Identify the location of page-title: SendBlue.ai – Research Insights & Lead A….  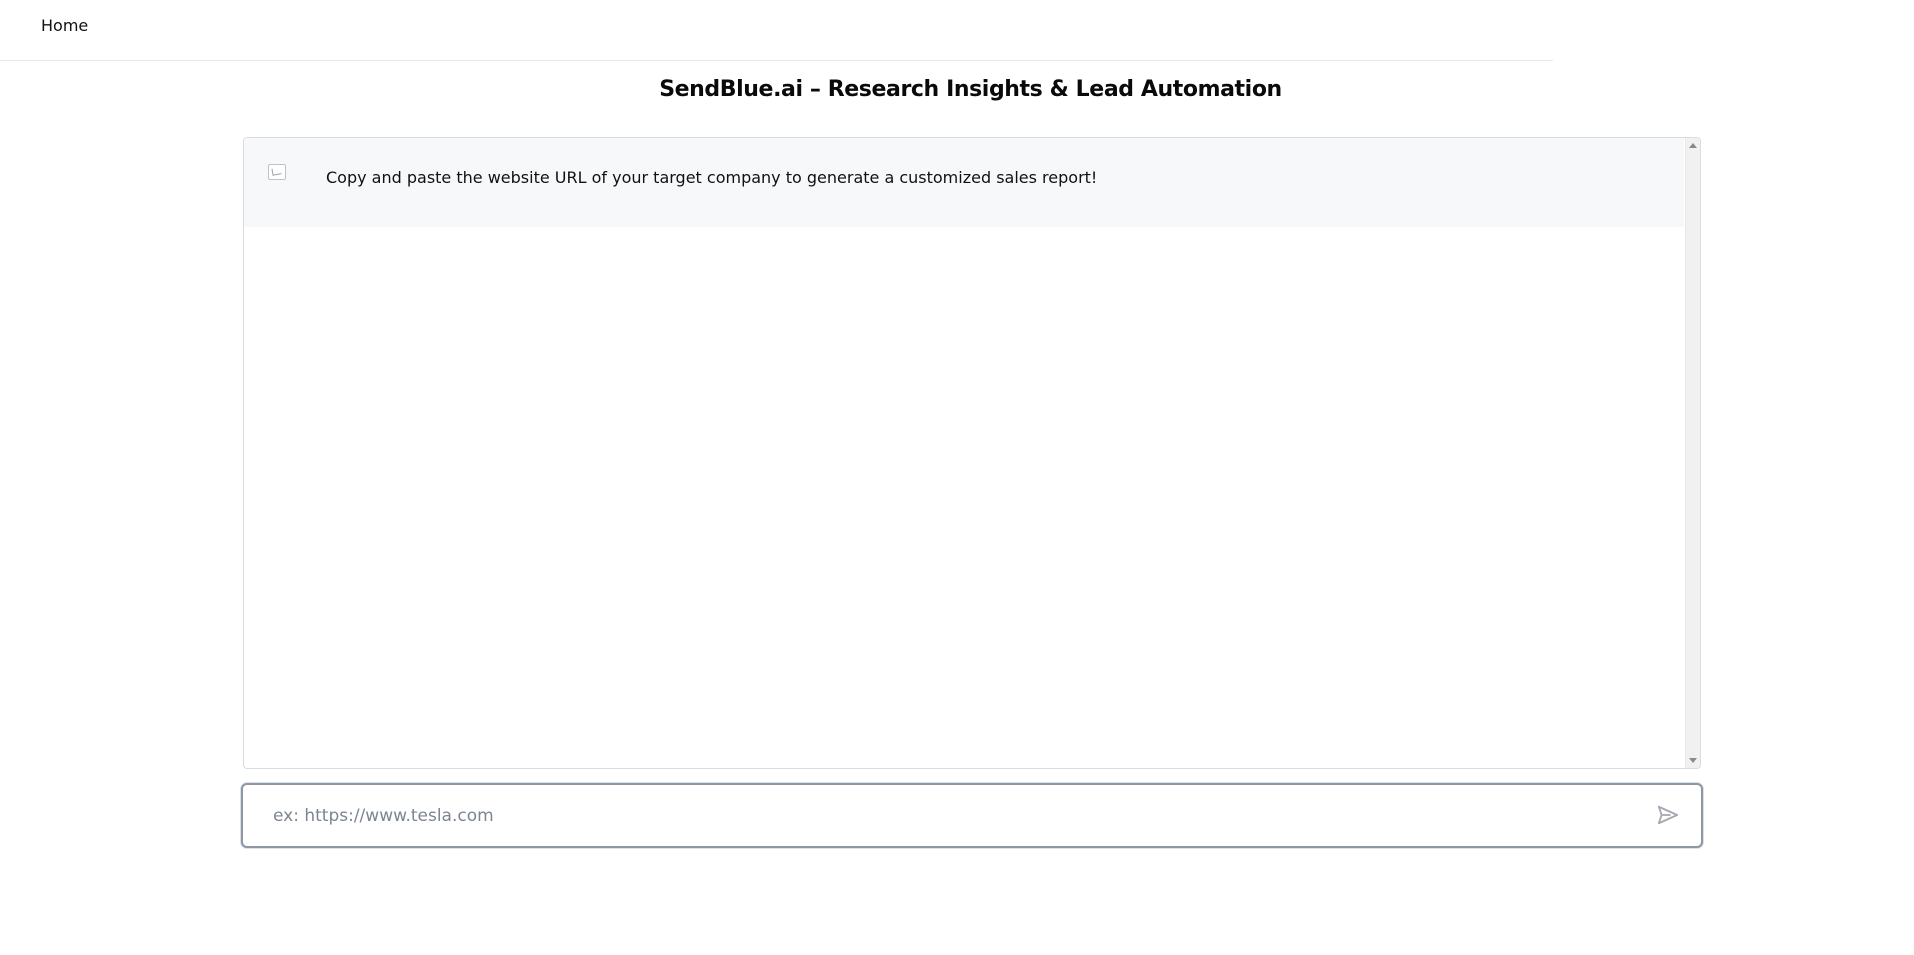
(970, 89).